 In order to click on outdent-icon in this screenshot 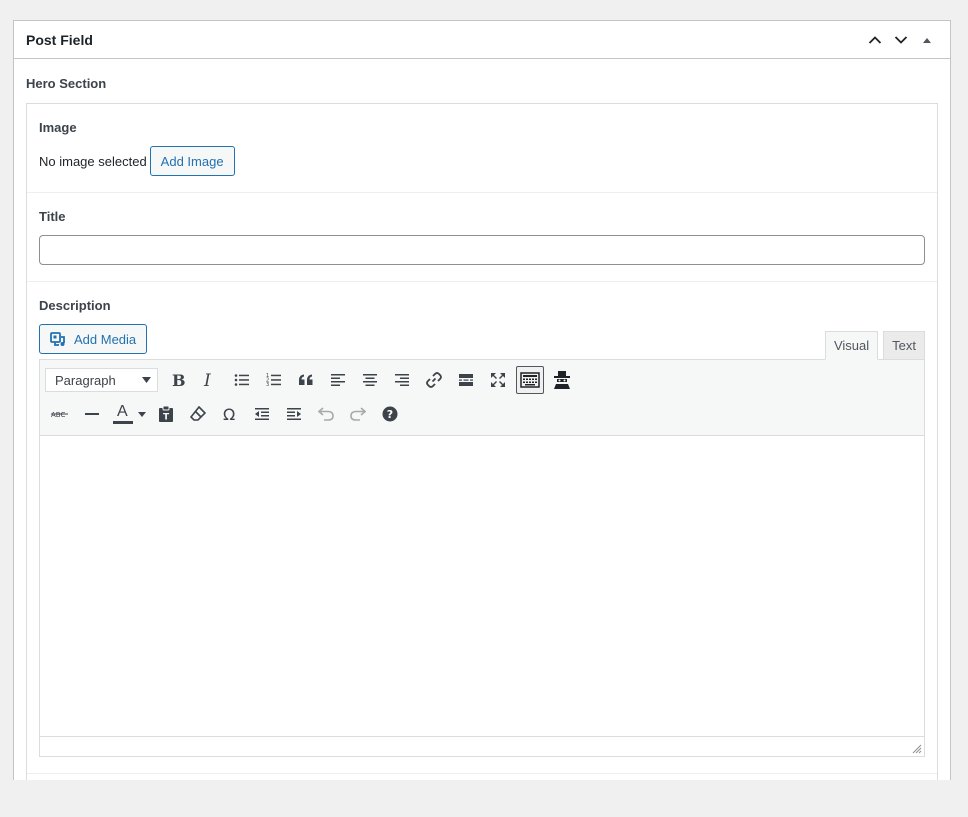, I will do `click(262, 414)`.